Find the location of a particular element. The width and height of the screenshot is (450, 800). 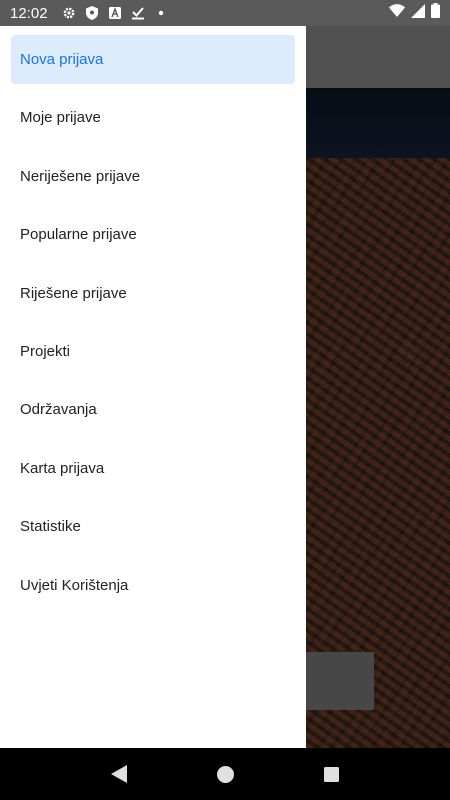

drawer-item-statistike: Statistike is located at coordinates (153, 526).